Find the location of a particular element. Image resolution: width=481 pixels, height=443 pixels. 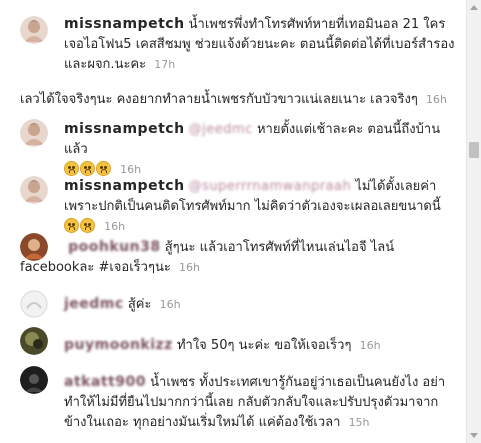

comment-text: ทำใจ 50ๆ นะค่ะ ขอให้เจอเร็วๆ is located at coordinates (264, 345).